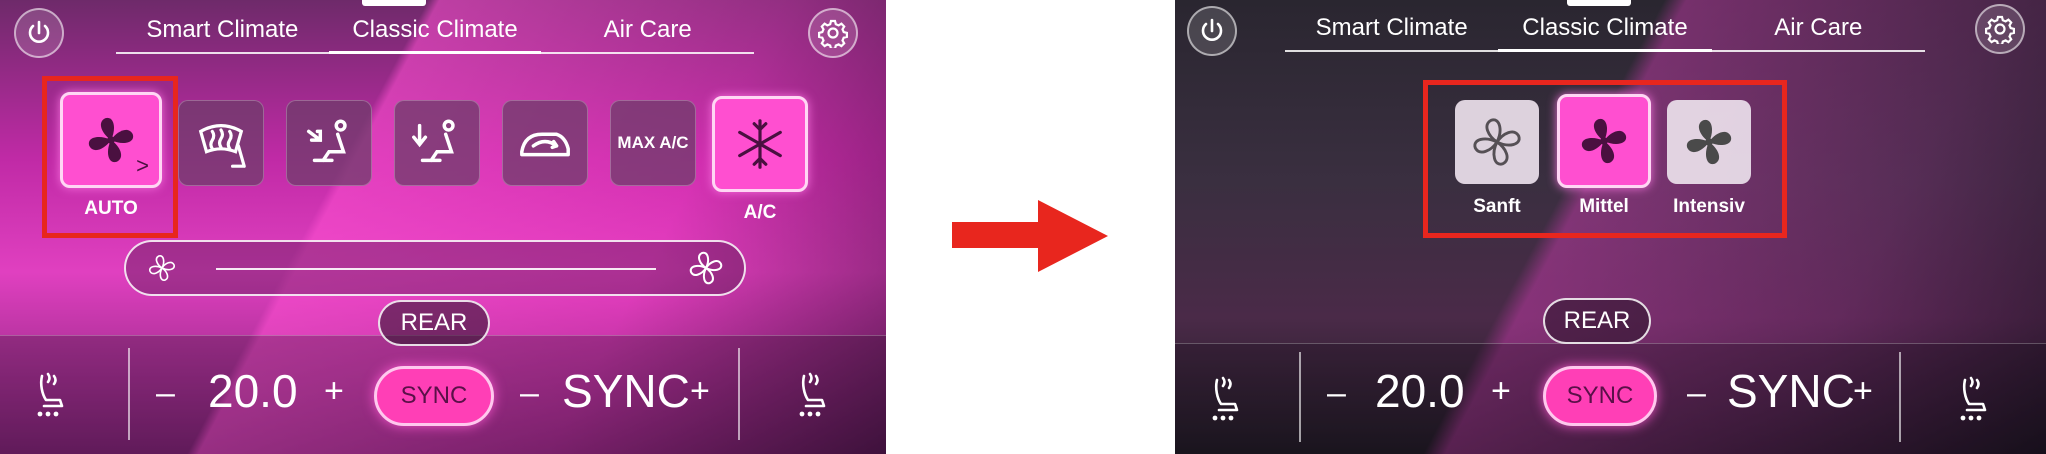 Image resolution: width=2046 pixels, height=454 pixels. I want to click on ac-button, so click(760, 144).